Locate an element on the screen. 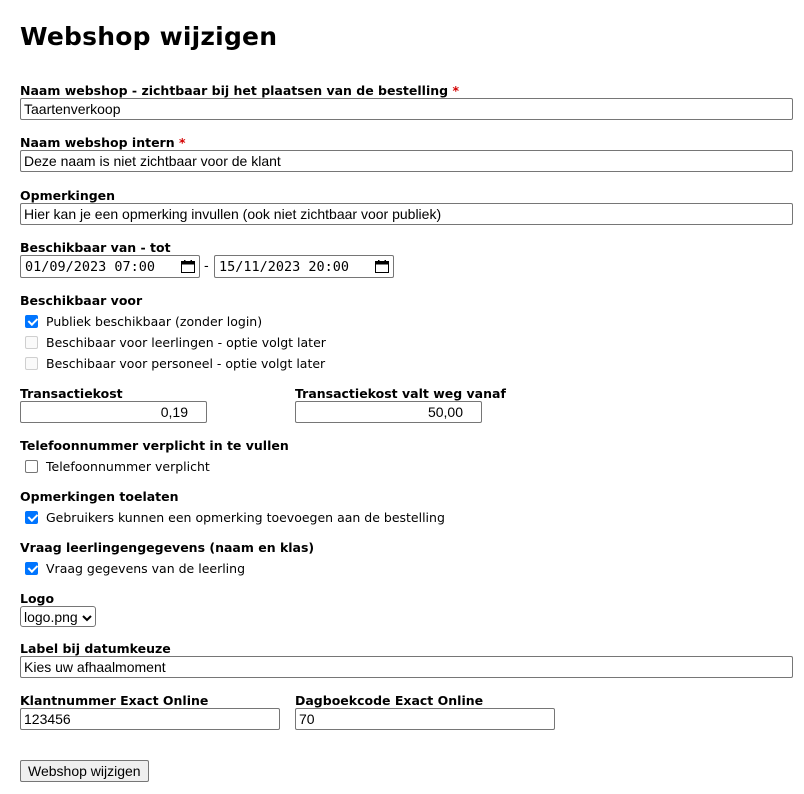 This screenshot has height=794, width=804. name-internal-input is located at coordinates (406, 161).